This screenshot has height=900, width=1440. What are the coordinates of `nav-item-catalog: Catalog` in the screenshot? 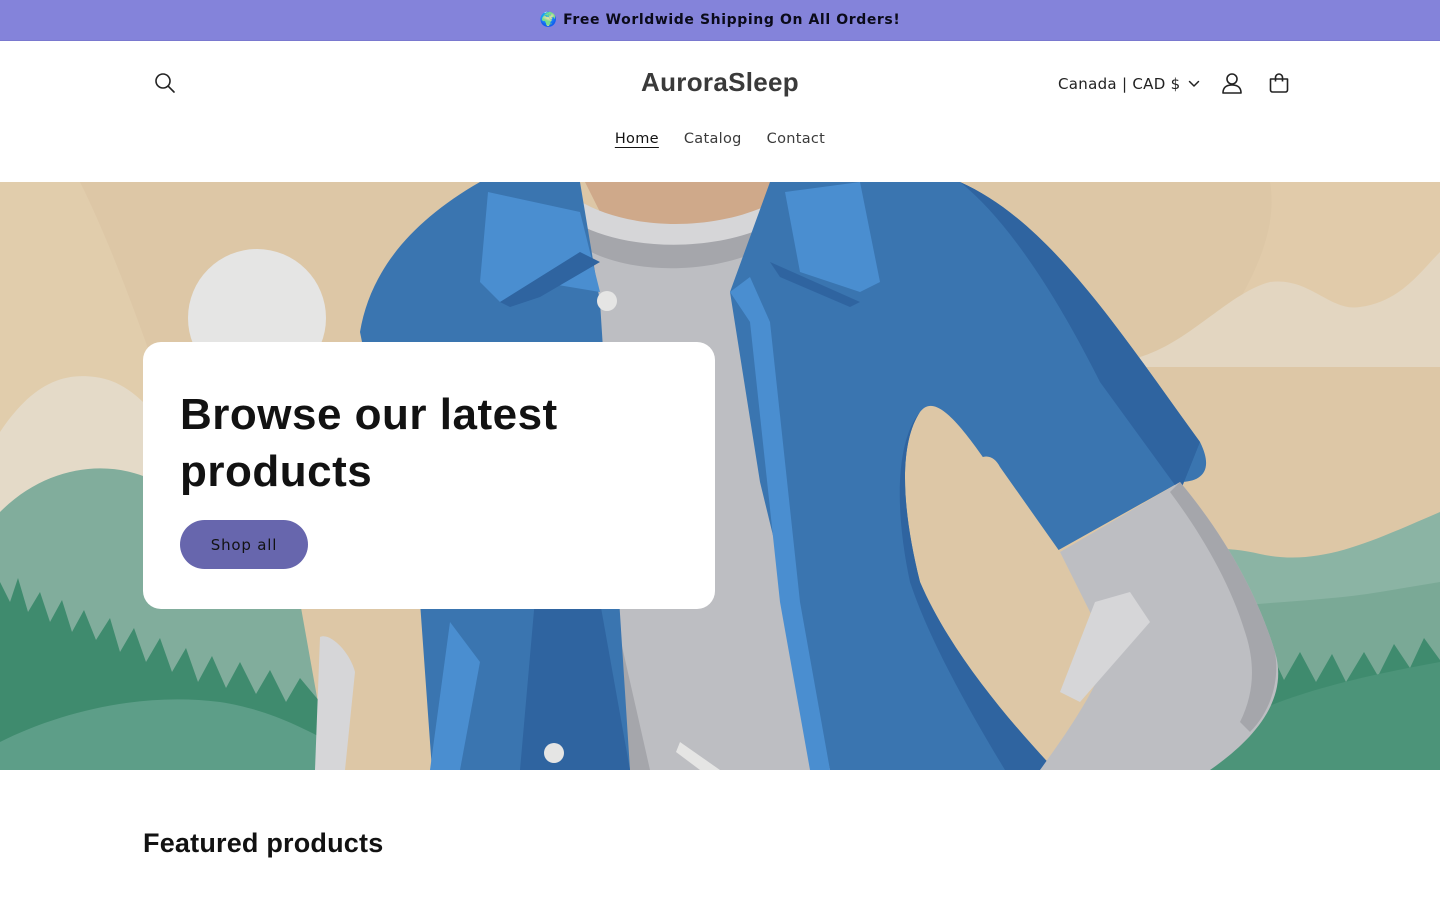 It's located at (712, 139).